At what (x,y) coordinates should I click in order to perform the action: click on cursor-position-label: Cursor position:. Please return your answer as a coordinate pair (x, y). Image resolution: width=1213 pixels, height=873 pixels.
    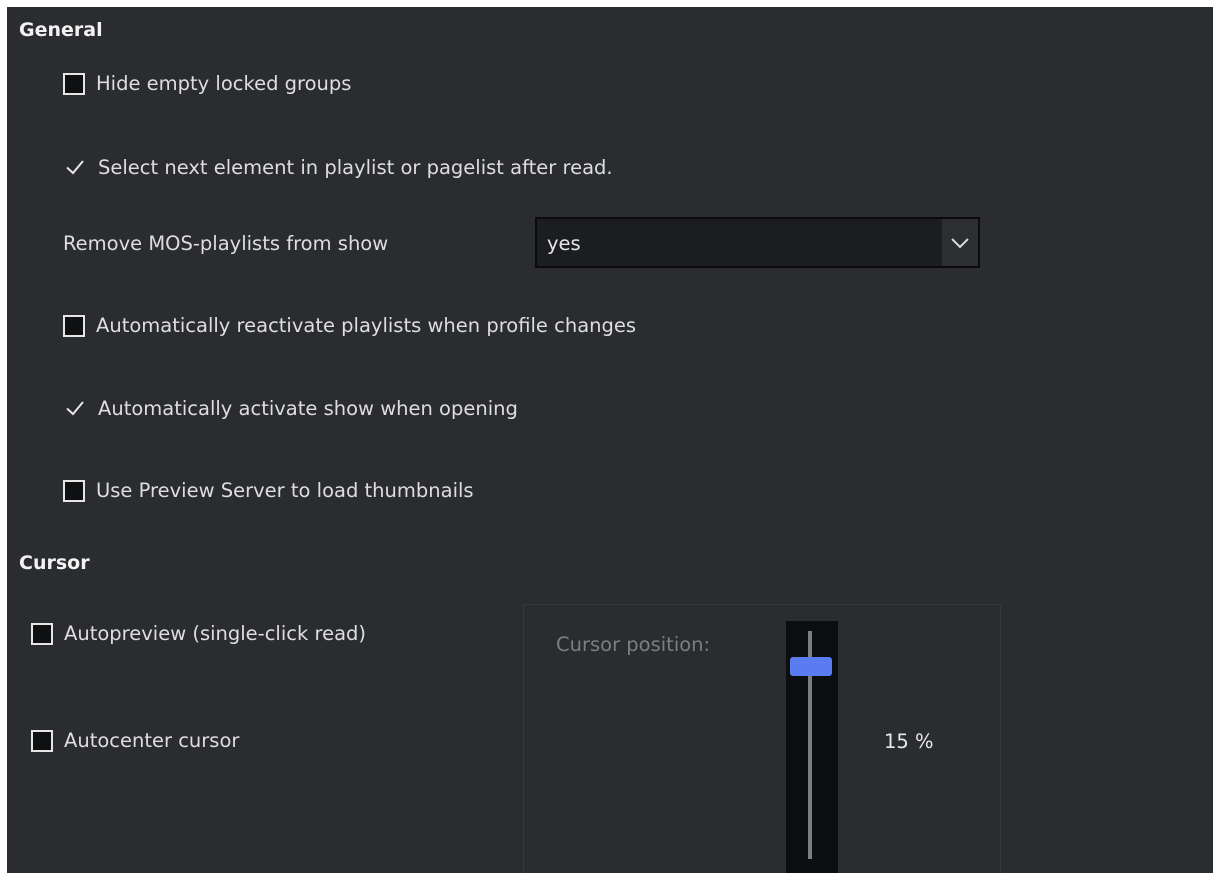
    Looking at the image, I should click on (633, 644).